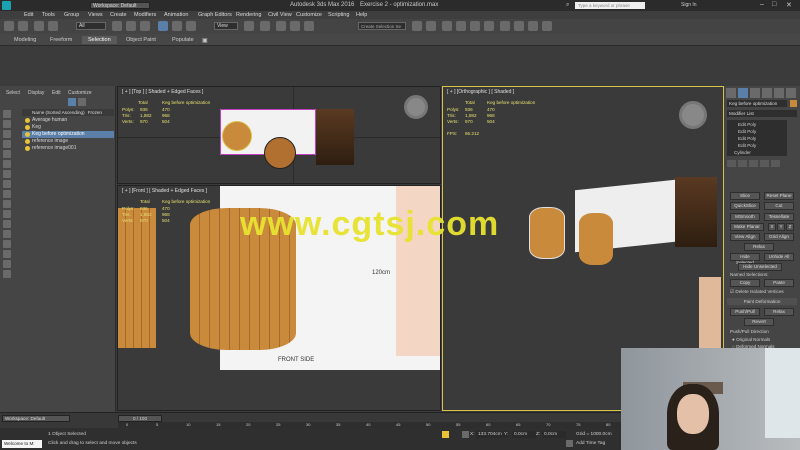 Image resolution: width=800 pixels, height=450 pixels. I want to click on hierarchy-tab-icon, so click(755, 93).